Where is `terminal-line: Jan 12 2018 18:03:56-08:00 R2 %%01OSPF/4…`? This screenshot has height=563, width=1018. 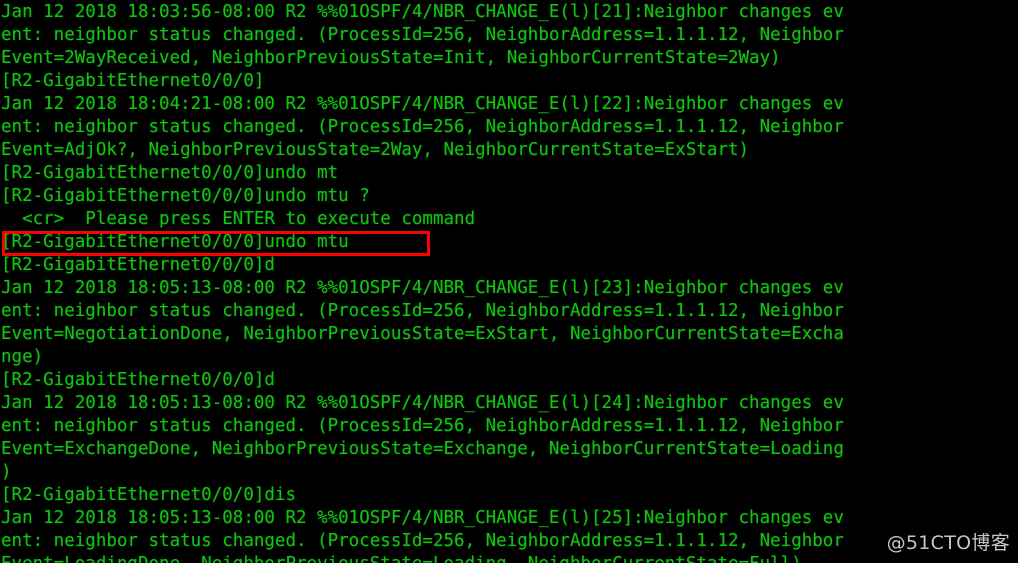 terminal-line: Jan 12 2018 18:03:56-08:00 R2 %%01OSPF/4… is located at coordinates (422, 12).